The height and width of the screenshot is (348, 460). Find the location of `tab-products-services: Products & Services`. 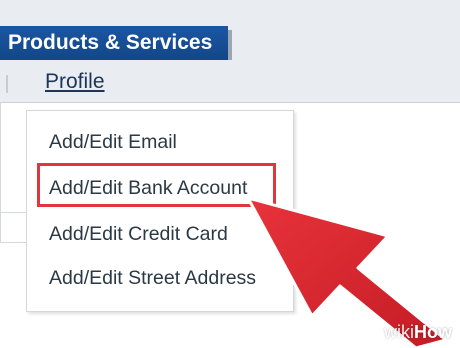

tab-products-services: Products & Services is located at coordinates (114, 43).